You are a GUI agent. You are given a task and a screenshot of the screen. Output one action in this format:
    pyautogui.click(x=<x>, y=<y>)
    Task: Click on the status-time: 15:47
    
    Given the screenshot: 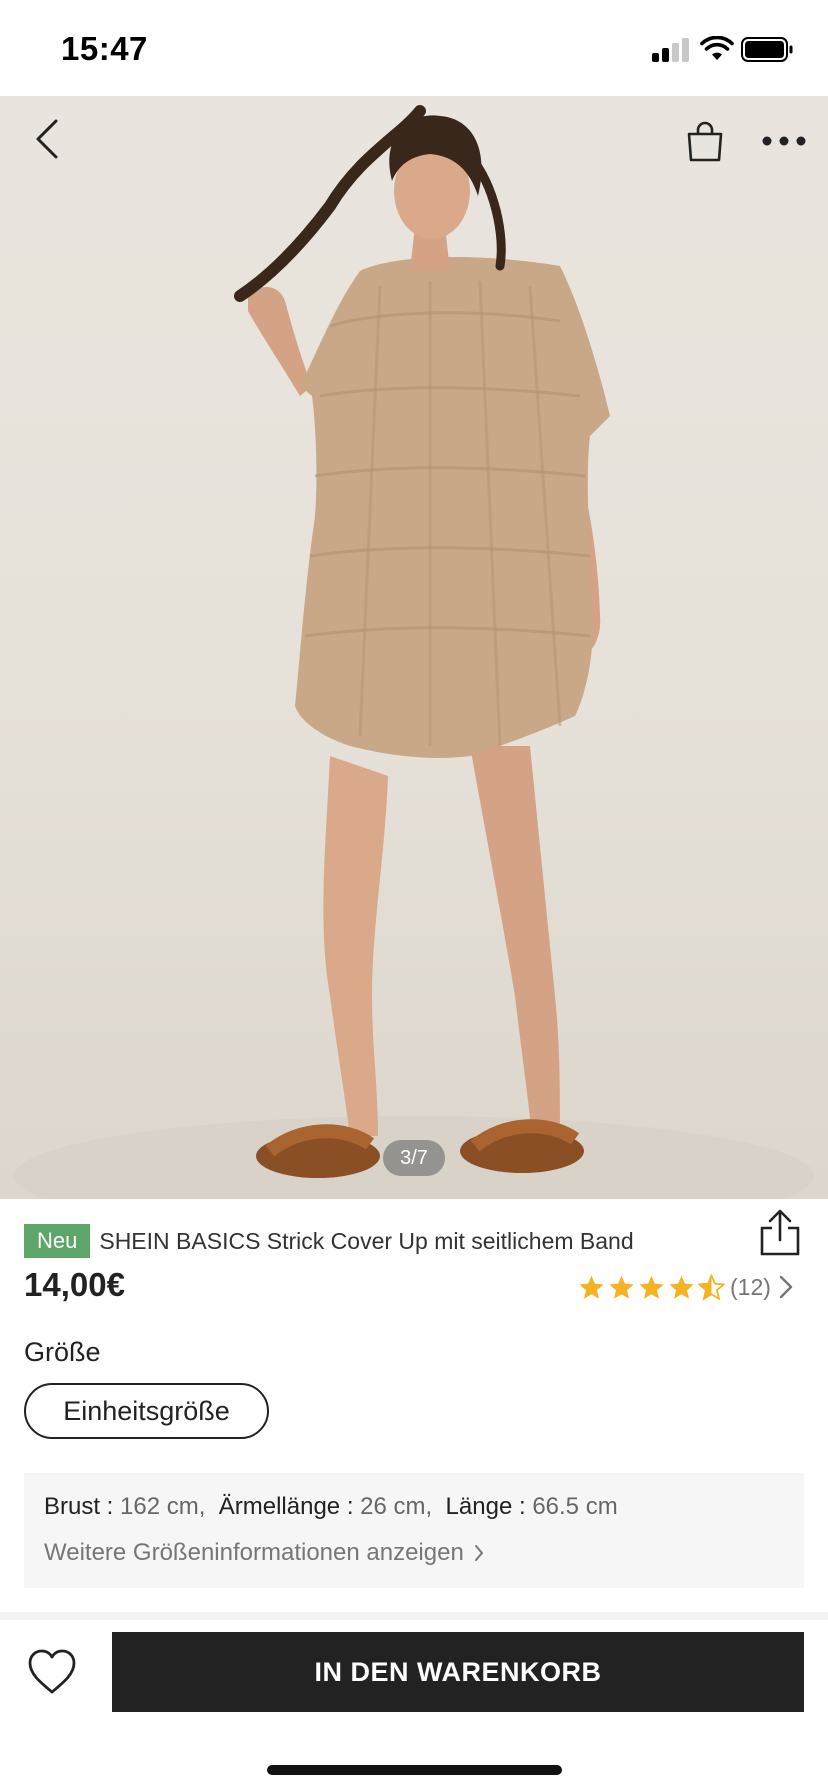 What is the action you would take?
    pyautogui.click(x=104, y=48)
    